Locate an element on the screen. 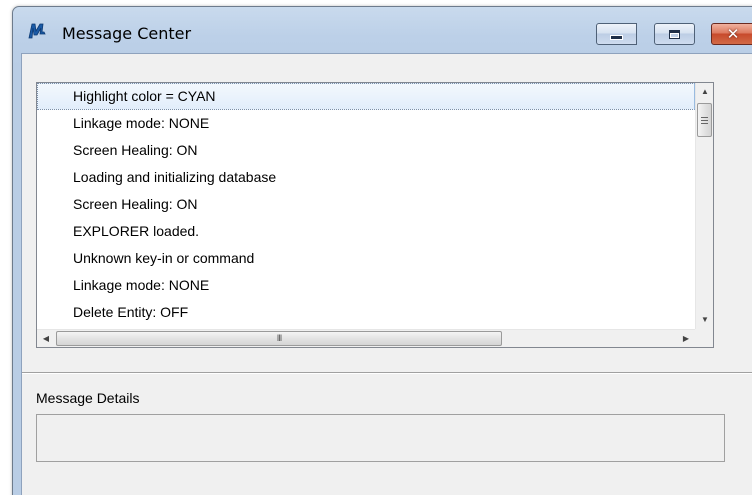 The image size is (752, 495). vertical-scroll-thumb is located at coordinates (704, 120).